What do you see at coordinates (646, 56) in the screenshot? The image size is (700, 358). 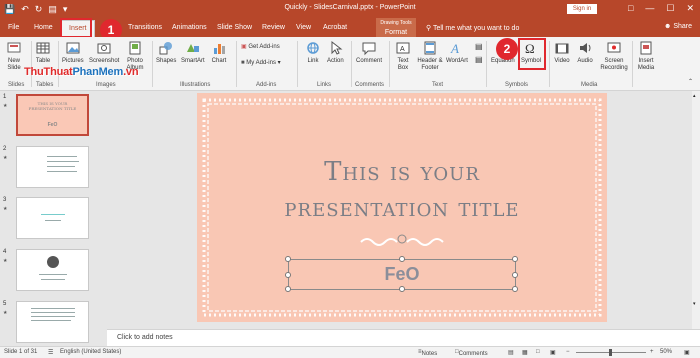 I see `insert-media-button: Insert Media` at bounding box center [646, 56].